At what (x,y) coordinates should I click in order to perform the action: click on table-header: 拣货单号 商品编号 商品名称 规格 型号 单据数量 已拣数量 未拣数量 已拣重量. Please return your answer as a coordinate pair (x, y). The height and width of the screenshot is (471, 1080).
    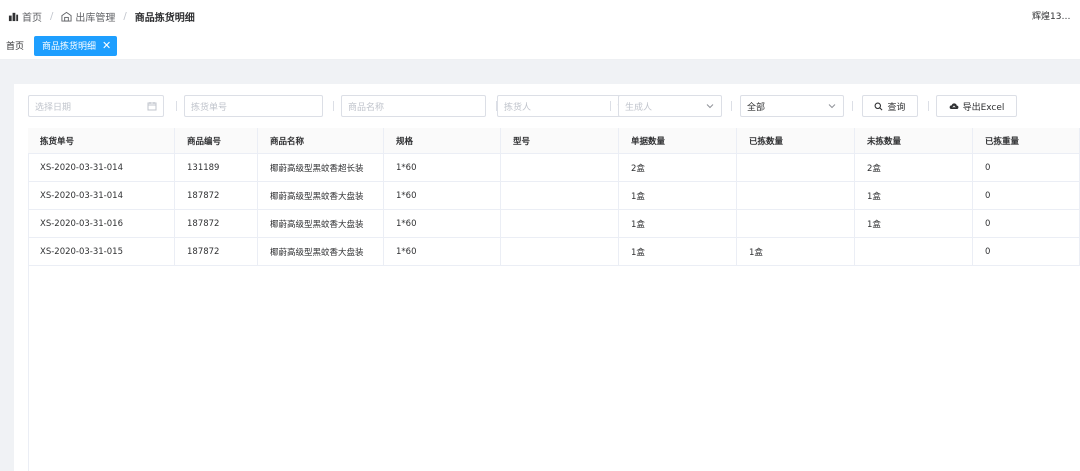
    Looking at the image, I should click on (554, 141).